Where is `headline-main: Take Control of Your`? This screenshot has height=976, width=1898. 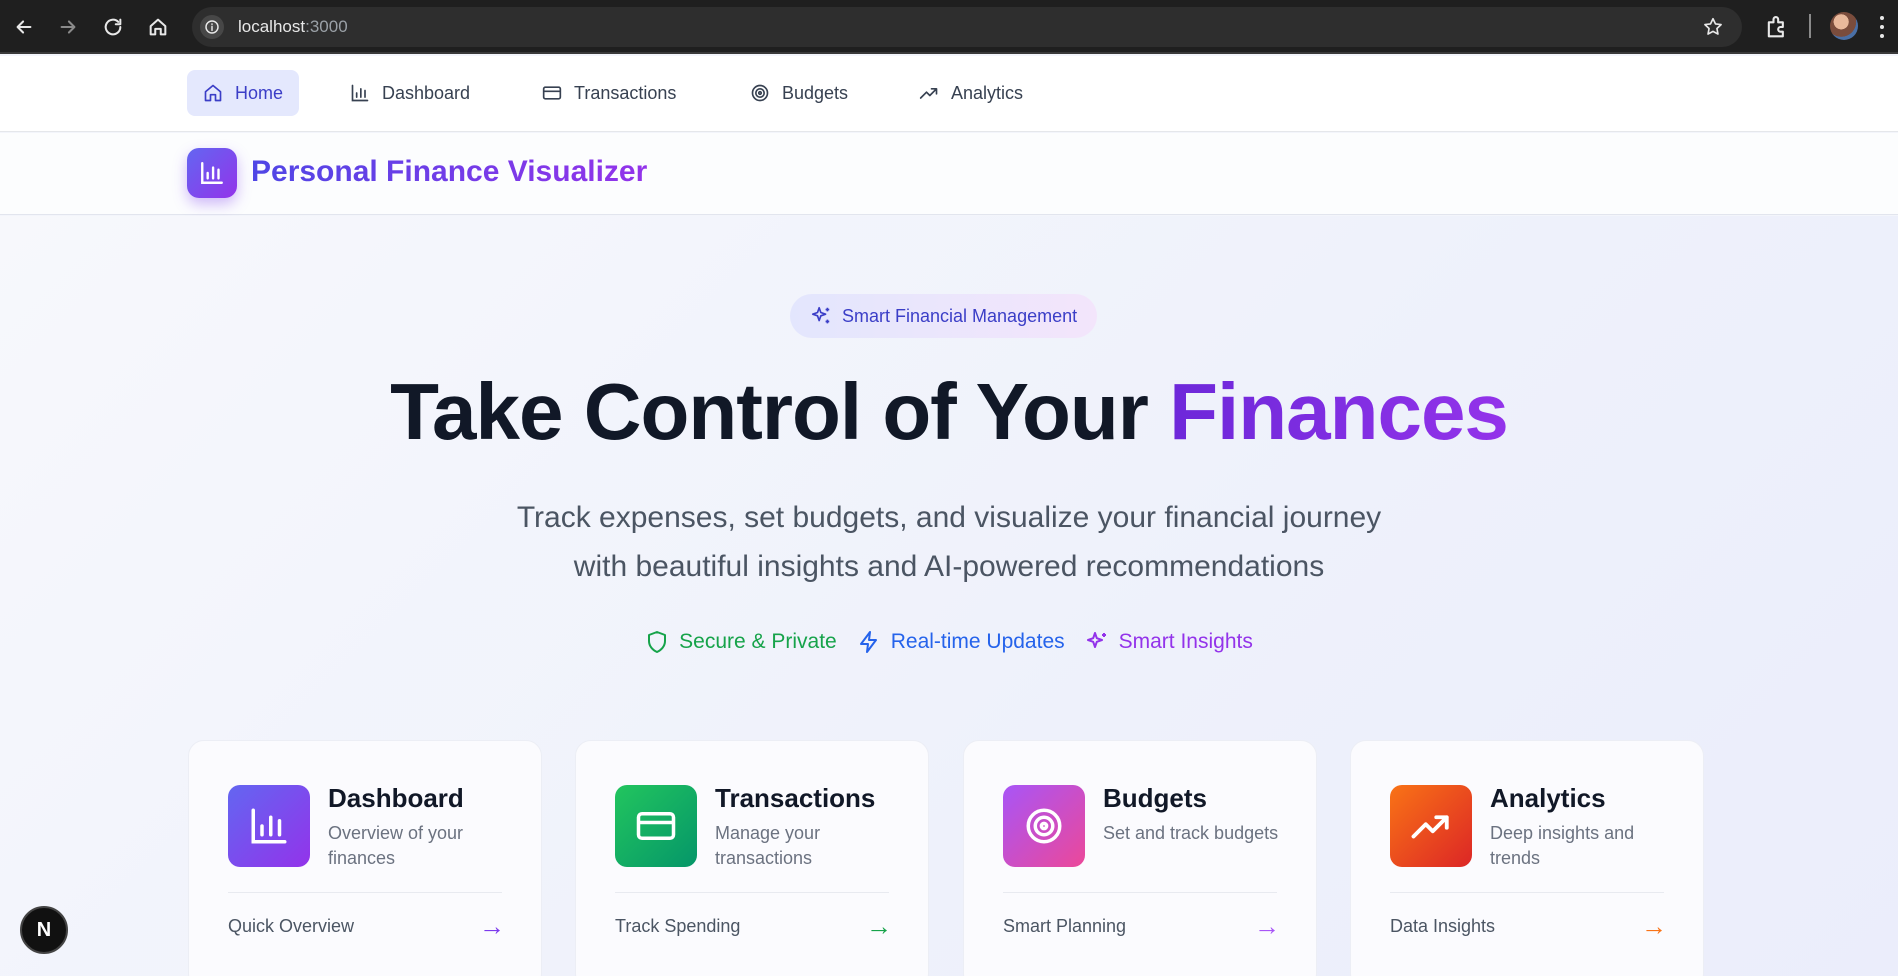 headline-main: Take Control of Your is located at coordinates (780, 411).